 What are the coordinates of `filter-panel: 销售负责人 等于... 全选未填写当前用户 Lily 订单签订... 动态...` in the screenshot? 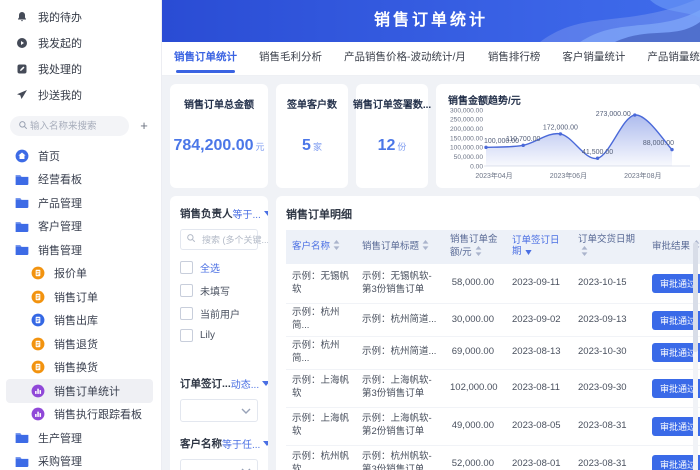 It's located at (219, 333).